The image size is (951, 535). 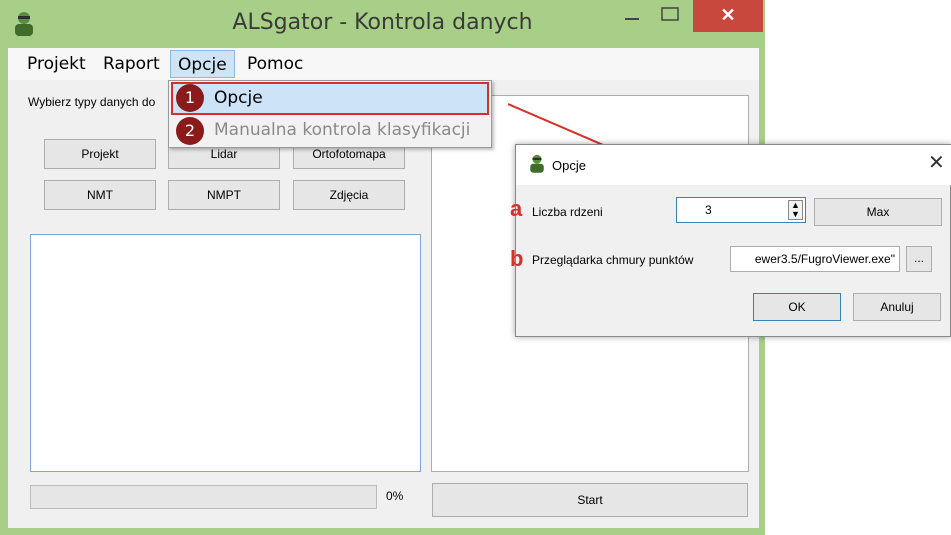 I want to click on marker-b: b, so click(x=517, y=258).